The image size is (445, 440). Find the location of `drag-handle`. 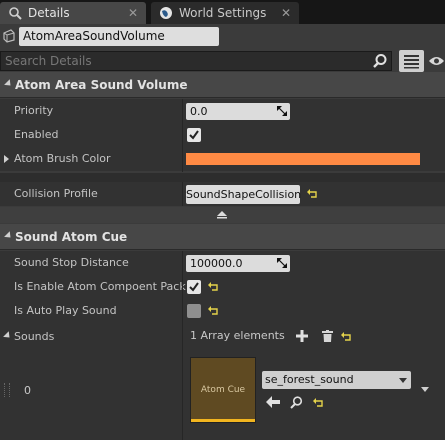

drag-handle is located at coordinates (7, 390).